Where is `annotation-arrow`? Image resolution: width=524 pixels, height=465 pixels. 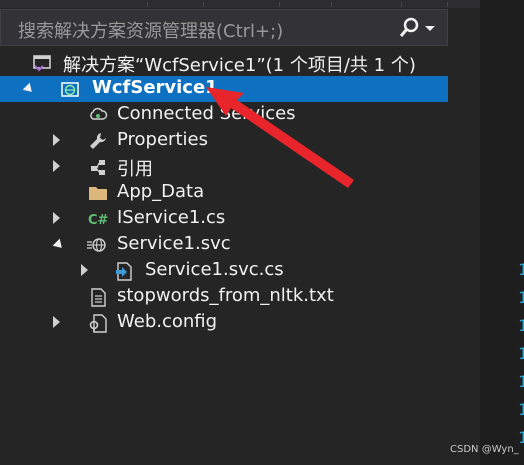 annotation-arrow is located at coordinates (280, 137).